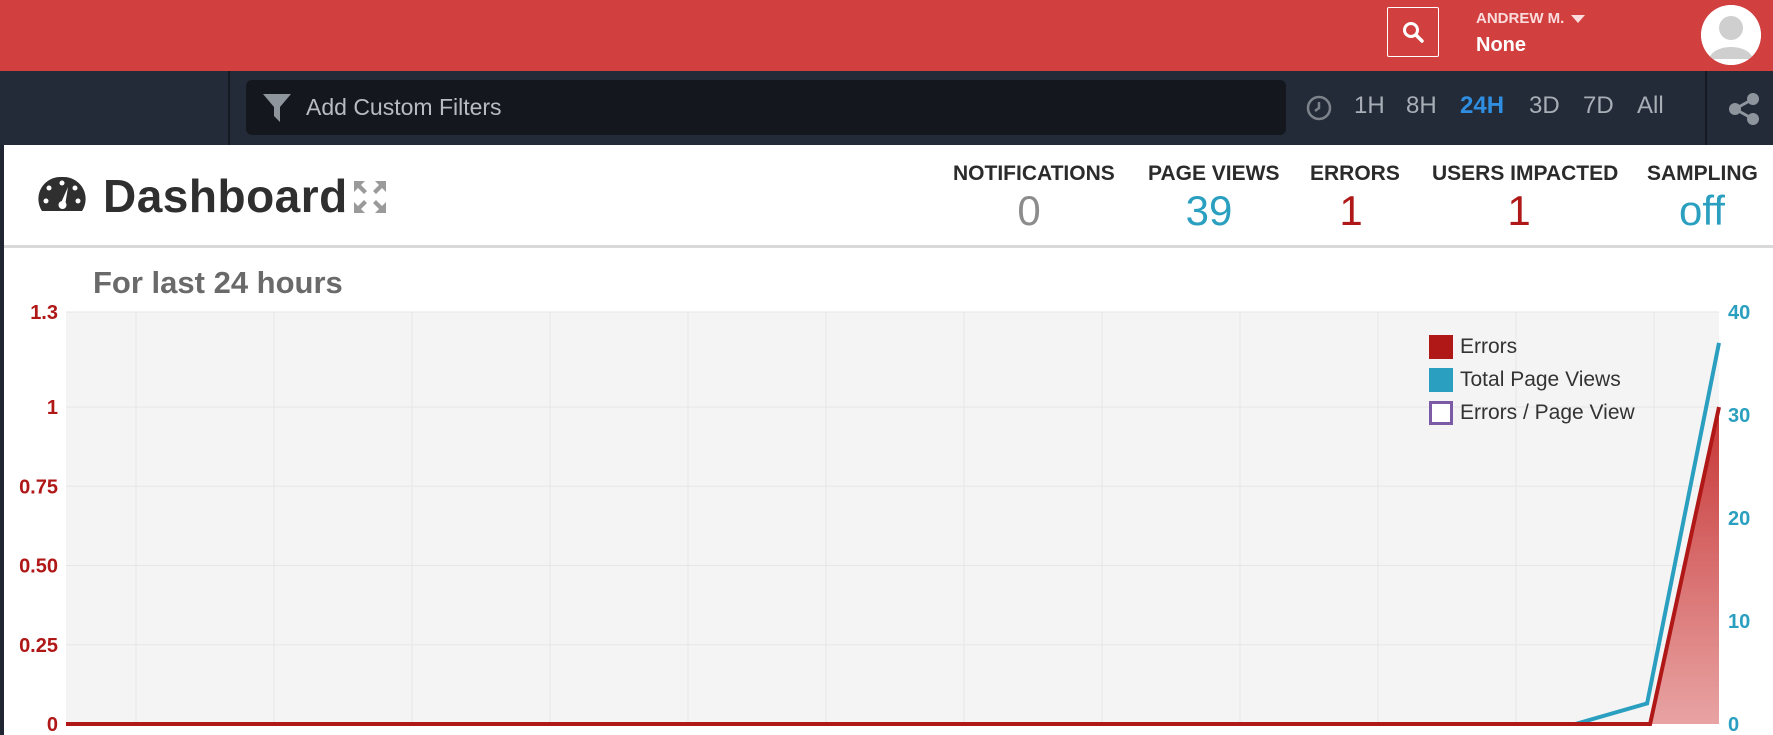 The height and width of the screenshot is (735, 1773). I want to click on expand-icon, so click(370, 197).